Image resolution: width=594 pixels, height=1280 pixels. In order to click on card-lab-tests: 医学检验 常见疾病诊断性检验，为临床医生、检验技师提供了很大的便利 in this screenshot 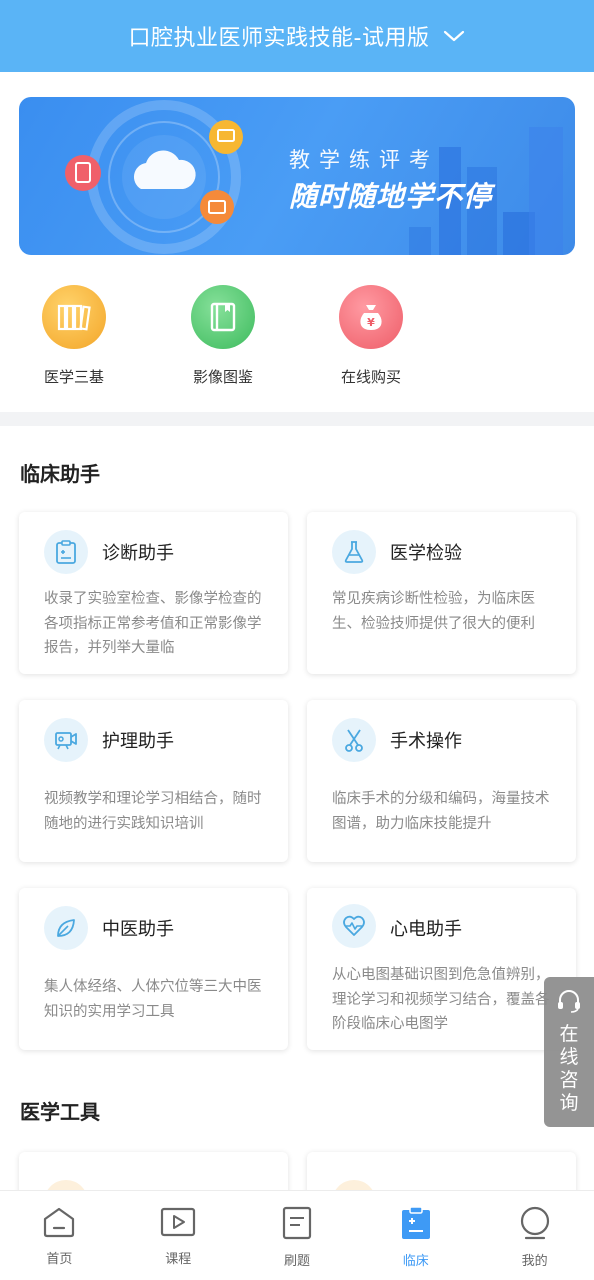, I will do `click(441, 593)`.